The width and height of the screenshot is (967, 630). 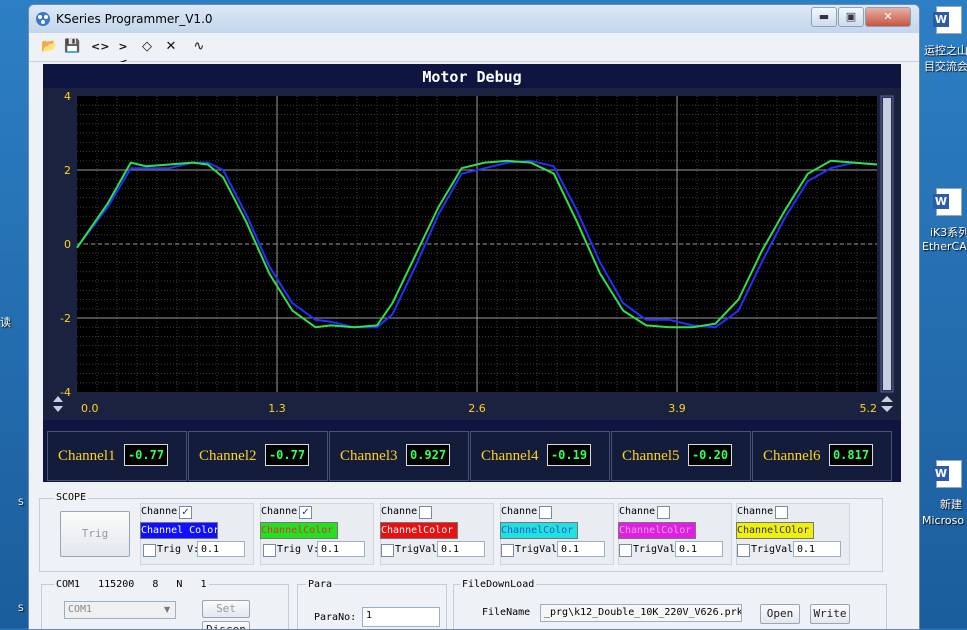 What do you see at coordinates (775, 530) in the screenshot?
I see `channel-color-button: ChannelCOlor` at bounding box center [775, 530].